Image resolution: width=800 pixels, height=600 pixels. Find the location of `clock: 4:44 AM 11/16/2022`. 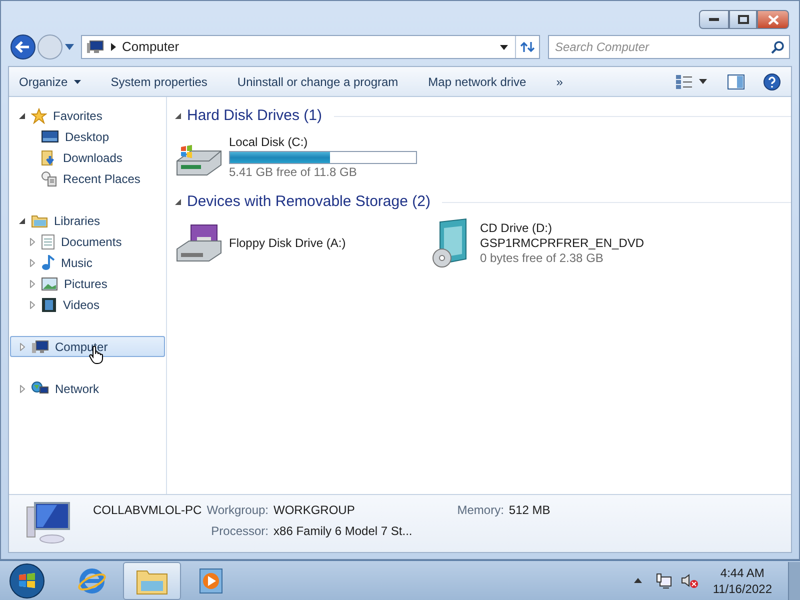

clock: 4:44 AM 11/16/2022 is located at coordinates (742, 580).